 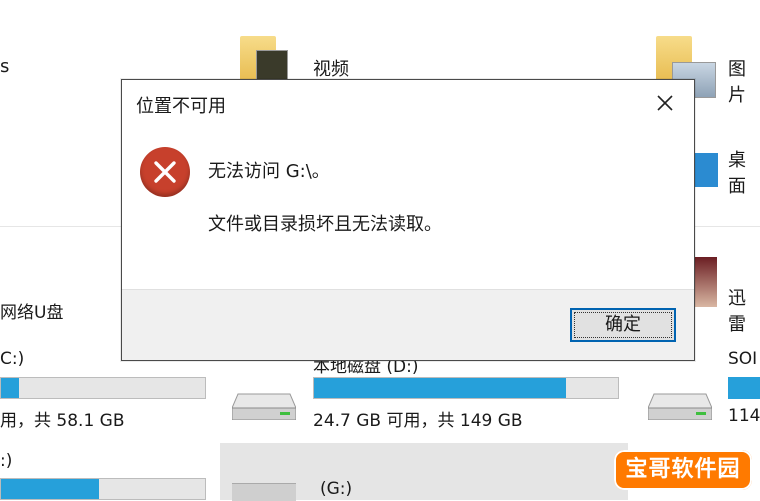 What do you see at coordinates (737, 173) in the screenshot?
I see `desktop-label: 桌面` at bounding box center [737, 173].